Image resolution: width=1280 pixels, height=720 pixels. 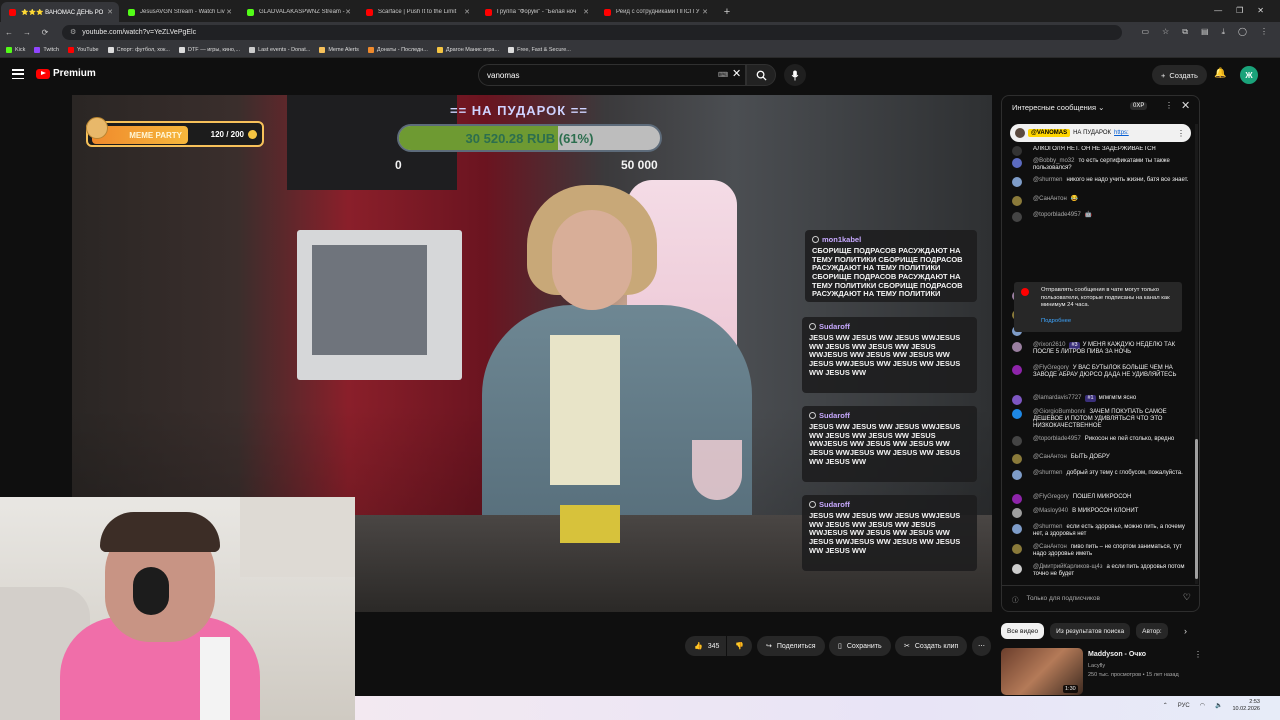 I want to click on chat-username: @lamardavis7727, so click(x=1057, y=398).